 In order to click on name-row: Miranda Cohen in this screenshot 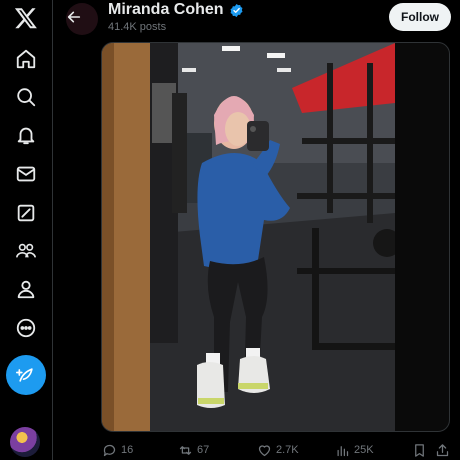, I will do `click(176, 10)`.